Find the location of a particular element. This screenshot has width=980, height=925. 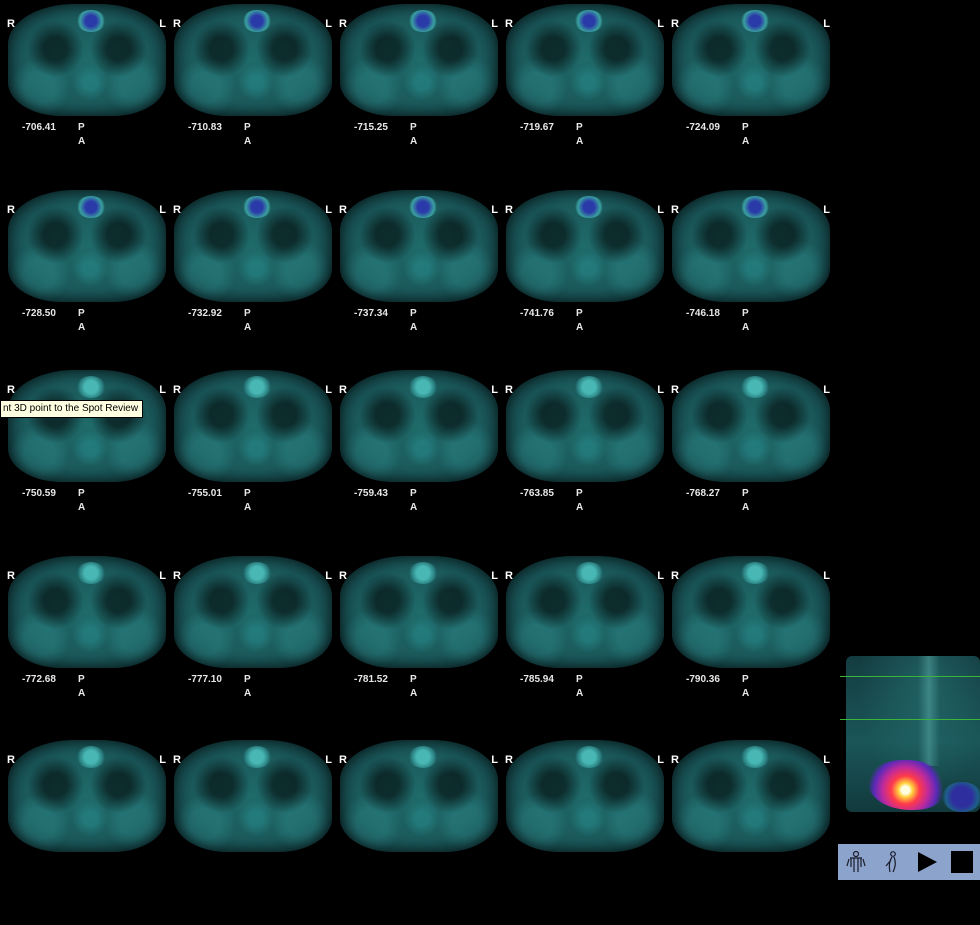

slice-position-label: -759.43 is located at coordinates (371, 493).